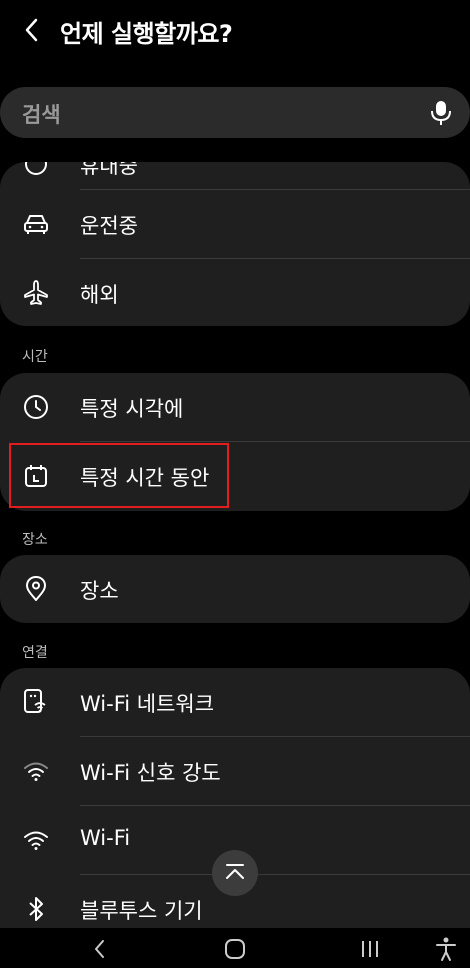 This screenshot has height=968, width=470. What do you see at coordinates (235, 702) in the screenshot?
I see `list-item-wifi-network: Wi-Fi 네트워크` at bounding box center [235, 702].